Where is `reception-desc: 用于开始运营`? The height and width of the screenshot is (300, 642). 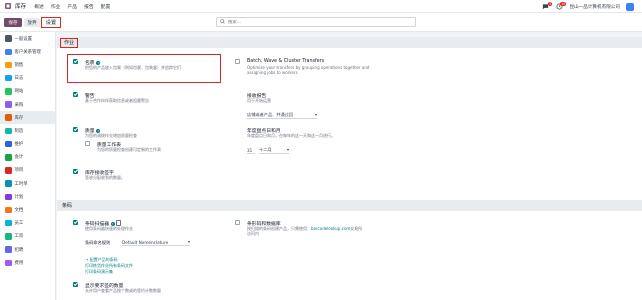
reception-desc: 用于开始运营 is located at coordinates (259, 100).